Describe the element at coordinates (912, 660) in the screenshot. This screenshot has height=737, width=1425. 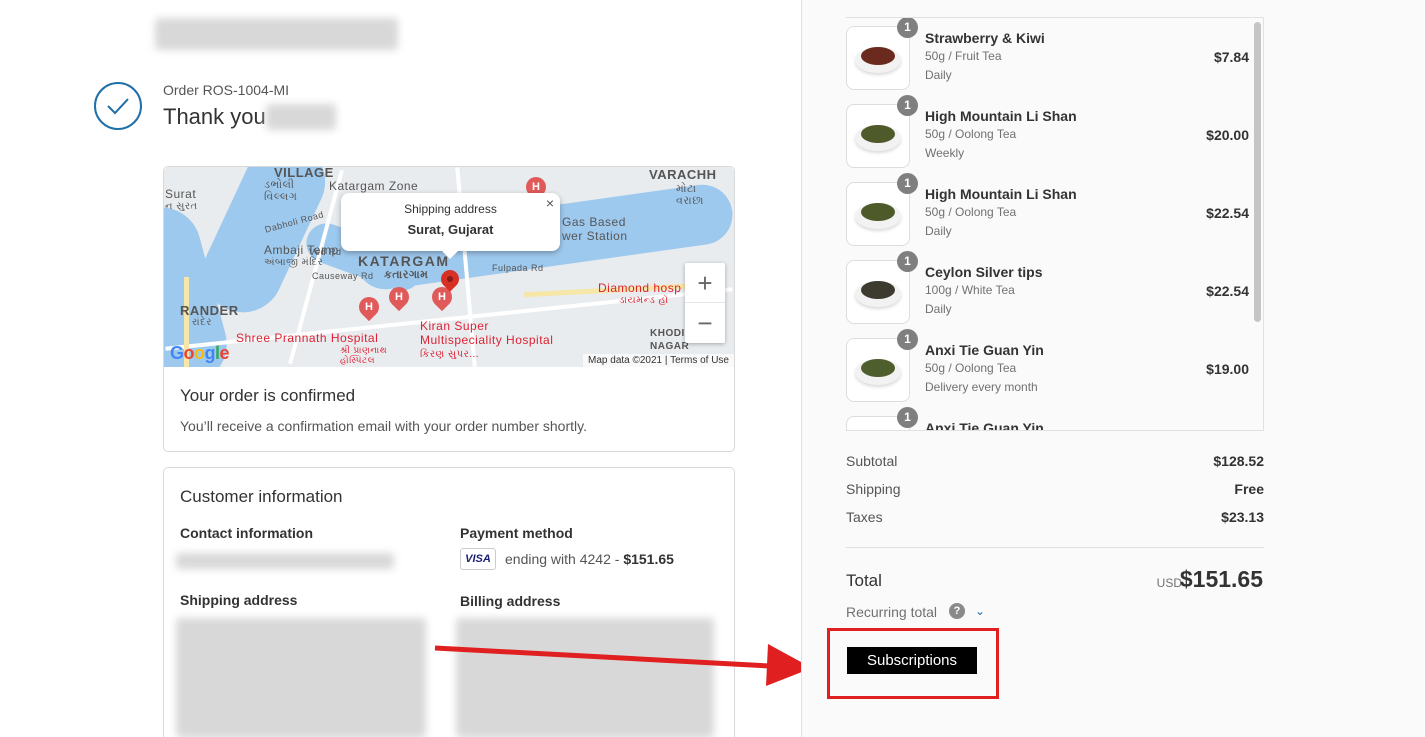
I see `subscriptions-button: Subscriptions` at that location.